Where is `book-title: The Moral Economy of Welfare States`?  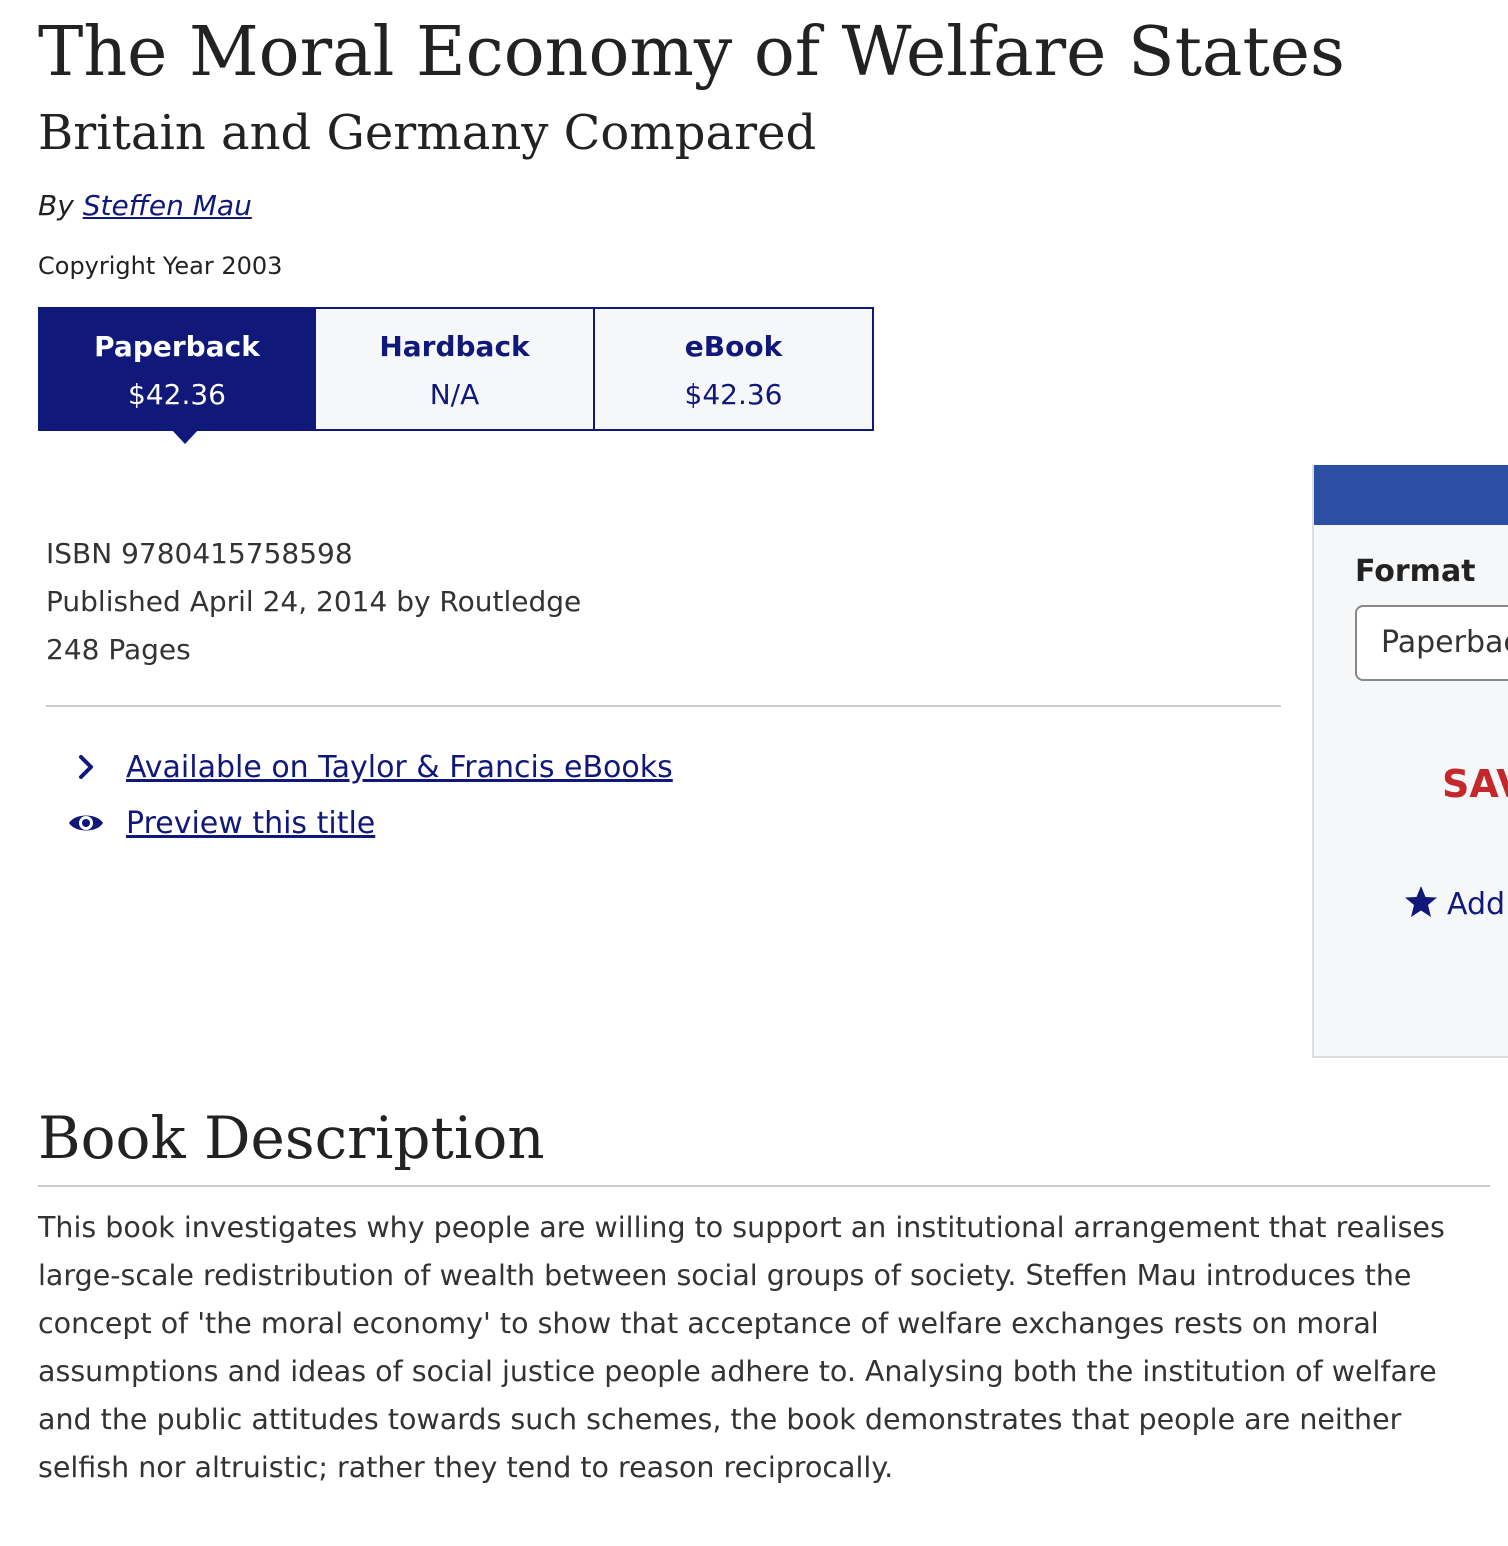 book-title: The Moral Economy of Welfare States is located at coordinates (691, 52).